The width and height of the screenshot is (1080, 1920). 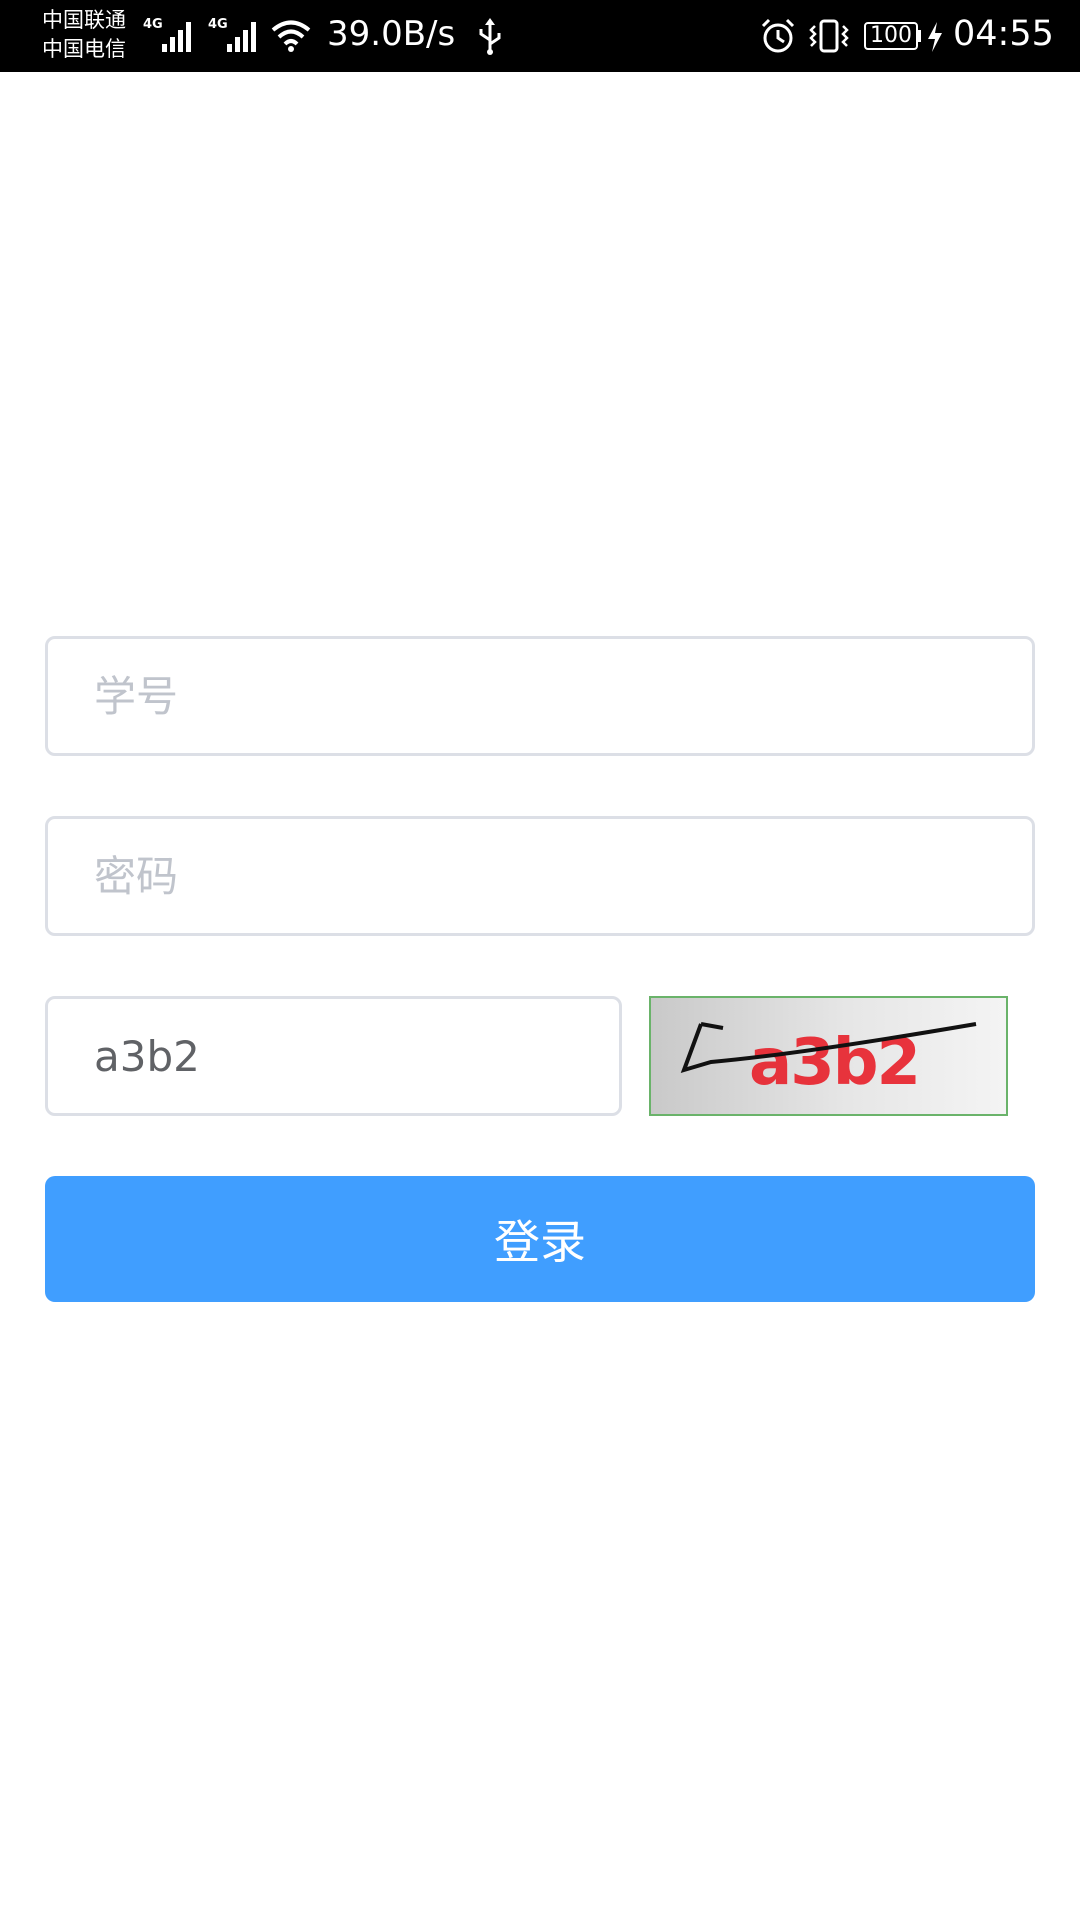 I want to click on login-button: 登录, so click(x=540, y=1239).